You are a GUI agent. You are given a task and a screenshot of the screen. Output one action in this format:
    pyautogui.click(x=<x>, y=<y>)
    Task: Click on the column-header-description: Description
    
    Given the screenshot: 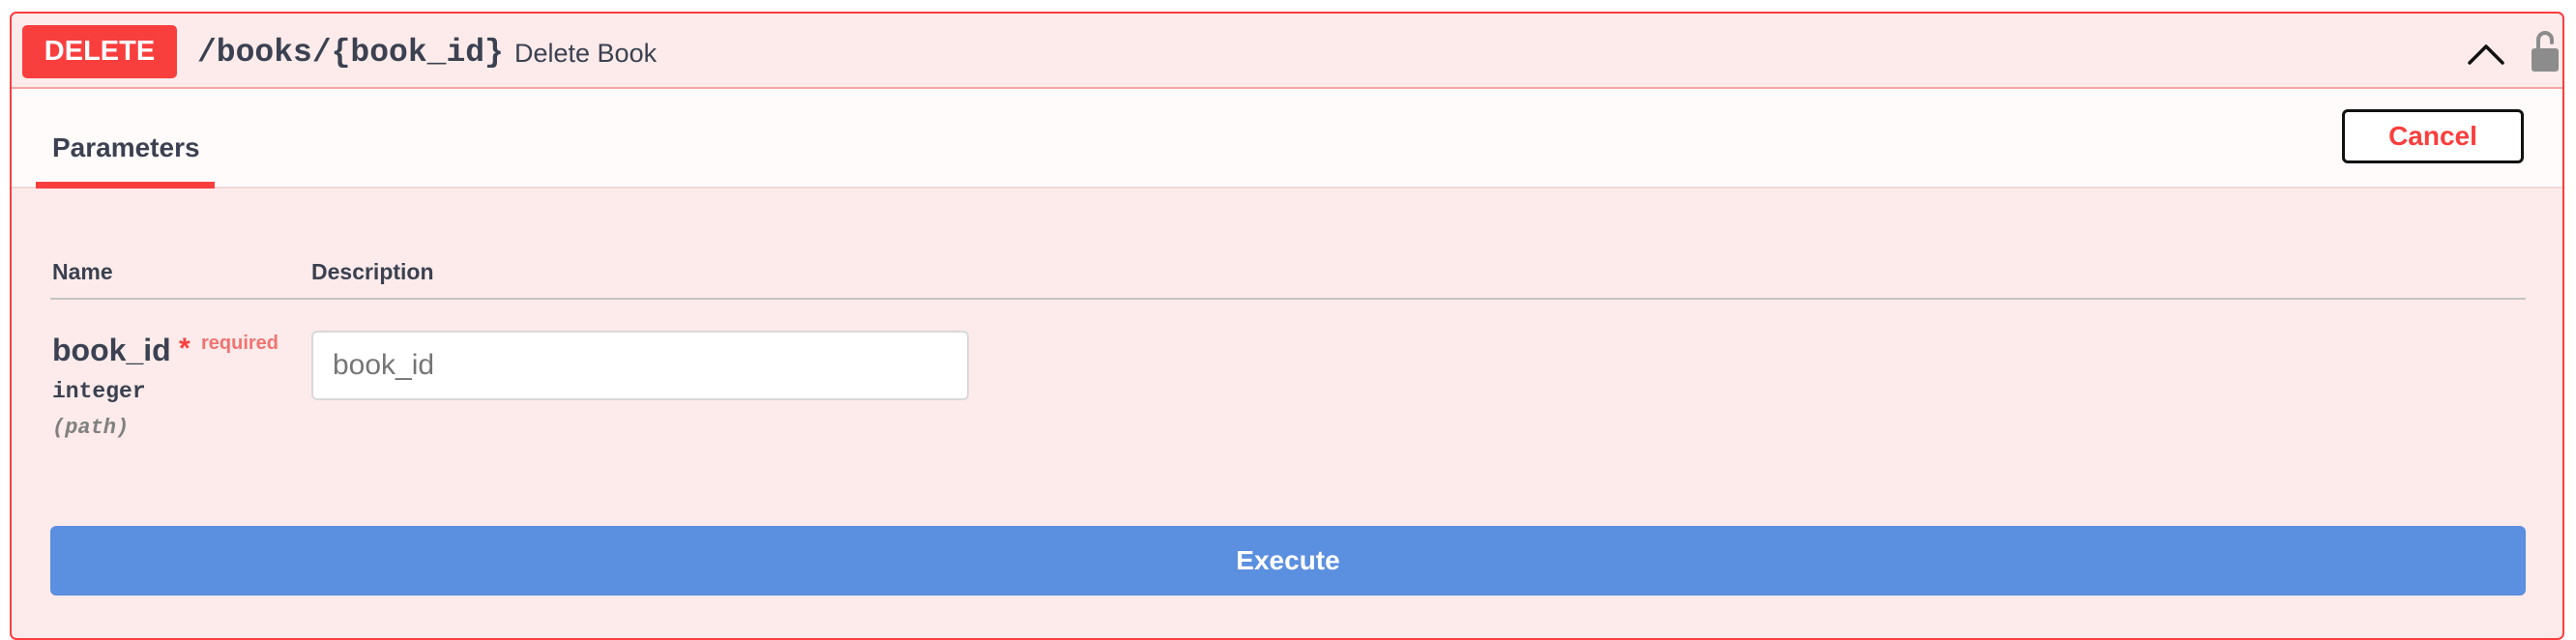 What is the action you would take?
    pyautogui.click(x=372, y=271)
    